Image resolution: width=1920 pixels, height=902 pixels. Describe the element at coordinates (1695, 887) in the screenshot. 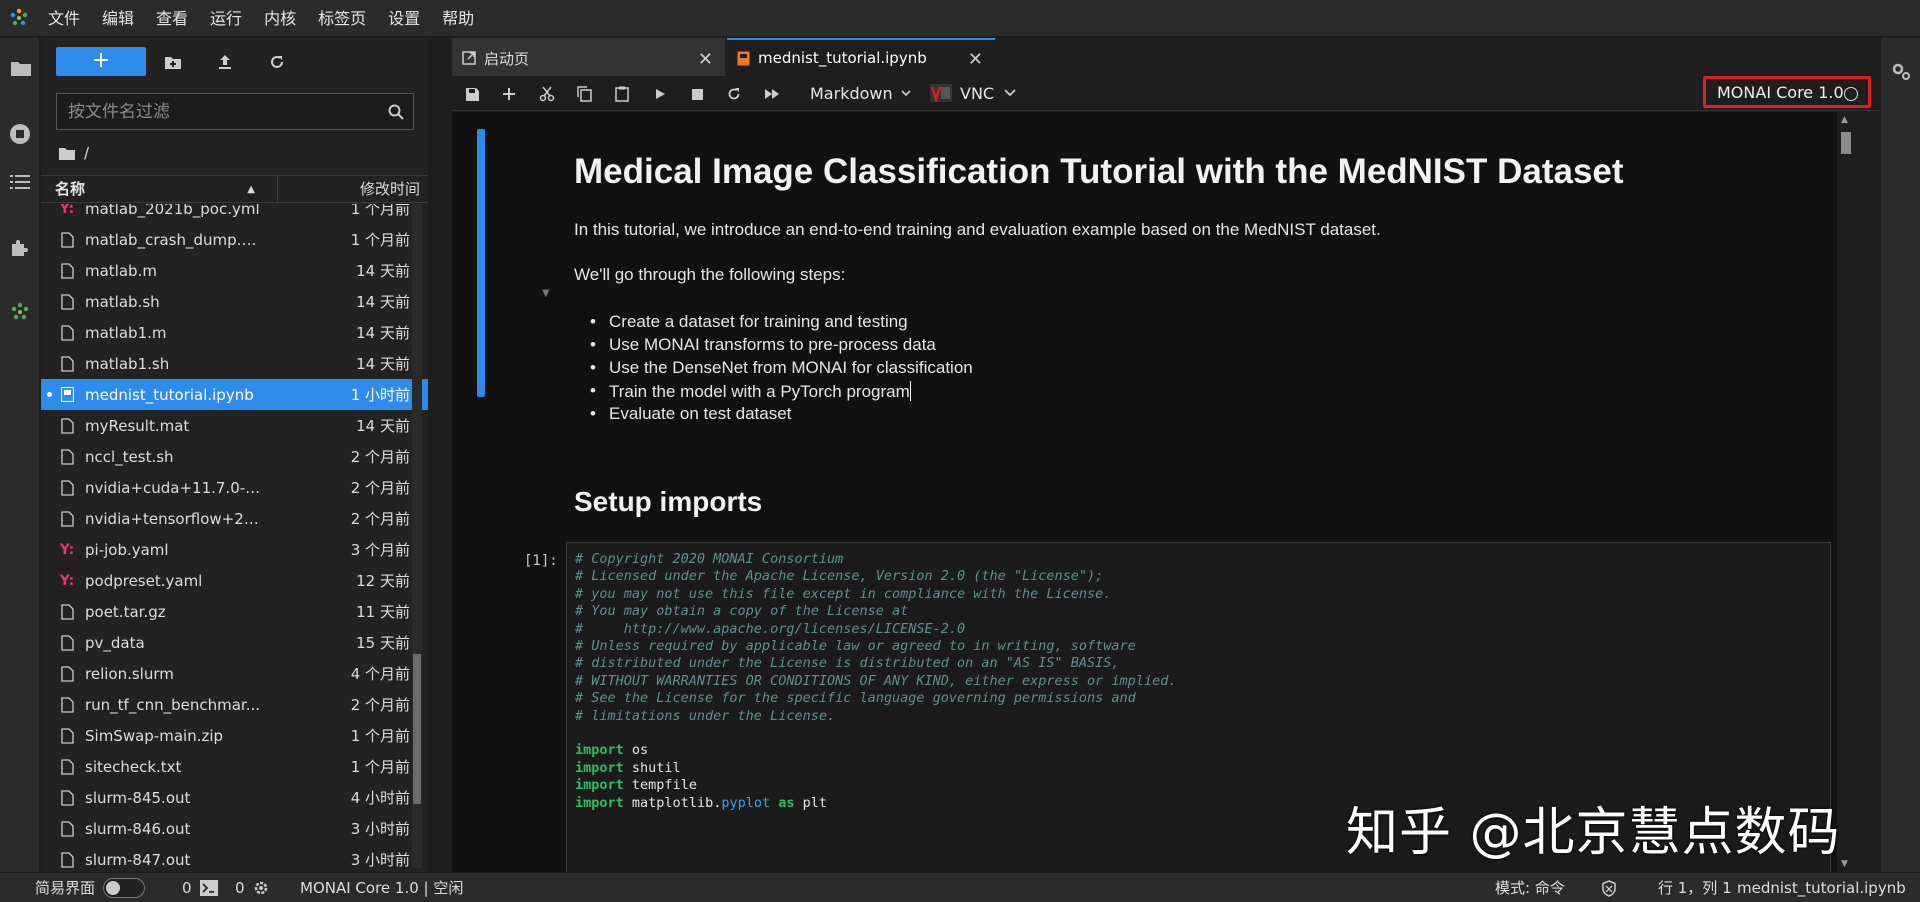

I see `cursor-position: 行 1，列 1` at that location.